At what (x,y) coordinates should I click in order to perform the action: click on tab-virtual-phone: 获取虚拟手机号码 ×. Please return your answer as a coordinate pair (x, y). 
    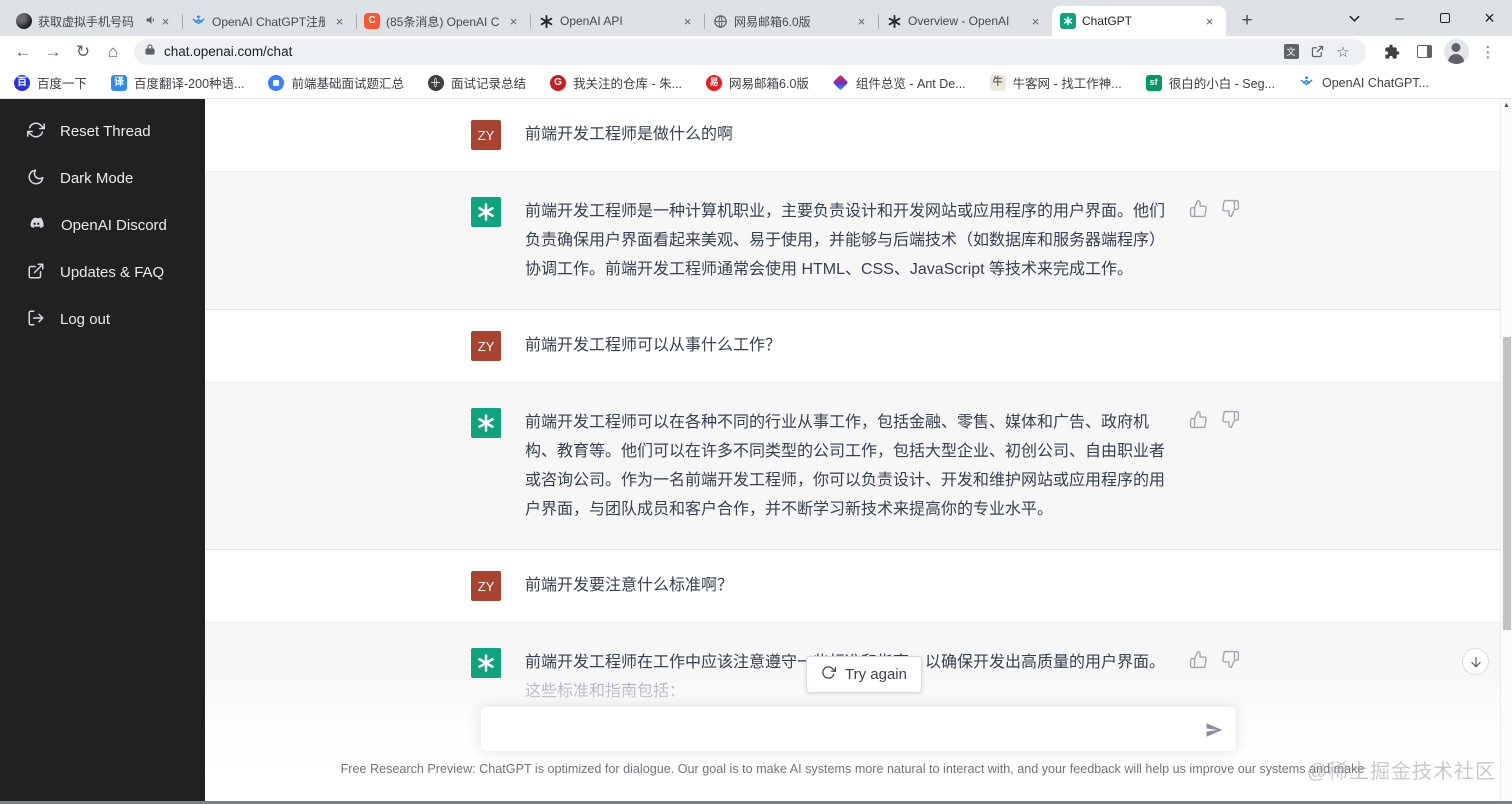
    Looking at the image, I should click on (95, 21).